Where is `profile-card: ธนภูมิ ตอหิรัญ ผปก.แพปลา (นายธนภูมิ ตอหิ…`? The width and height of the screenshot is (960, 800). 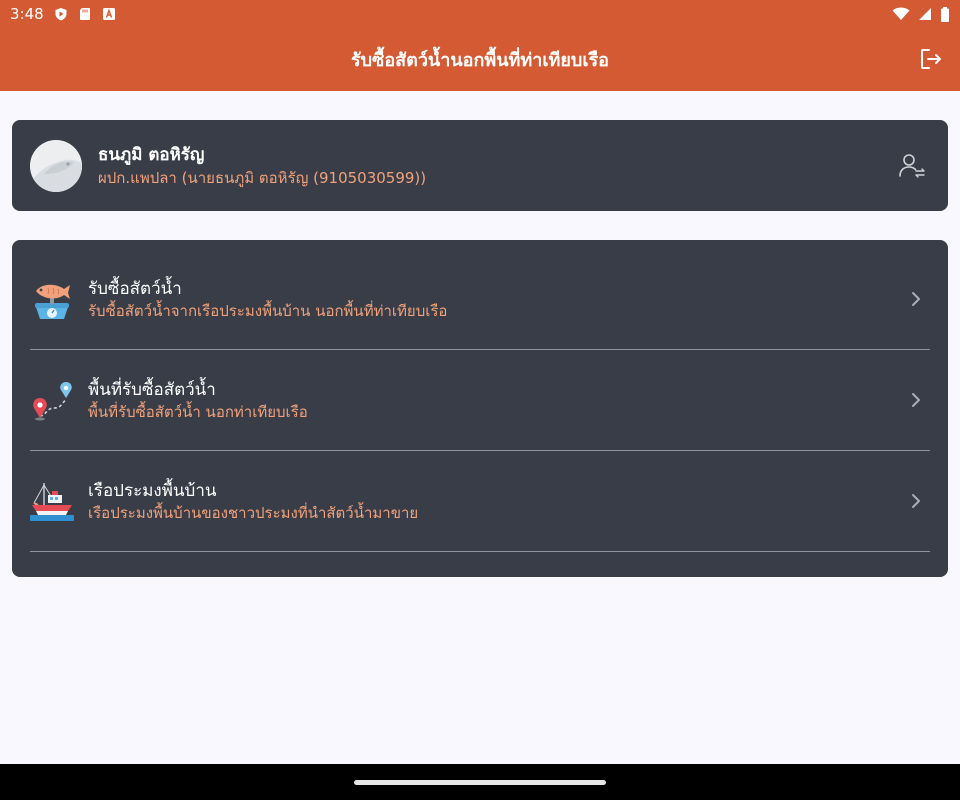 profile-card: ธนภูมิ ตอหิรัญ ผปก.แพปลา (นายธนภูมิ ตอหิ… is located at coordinates (480, 165).